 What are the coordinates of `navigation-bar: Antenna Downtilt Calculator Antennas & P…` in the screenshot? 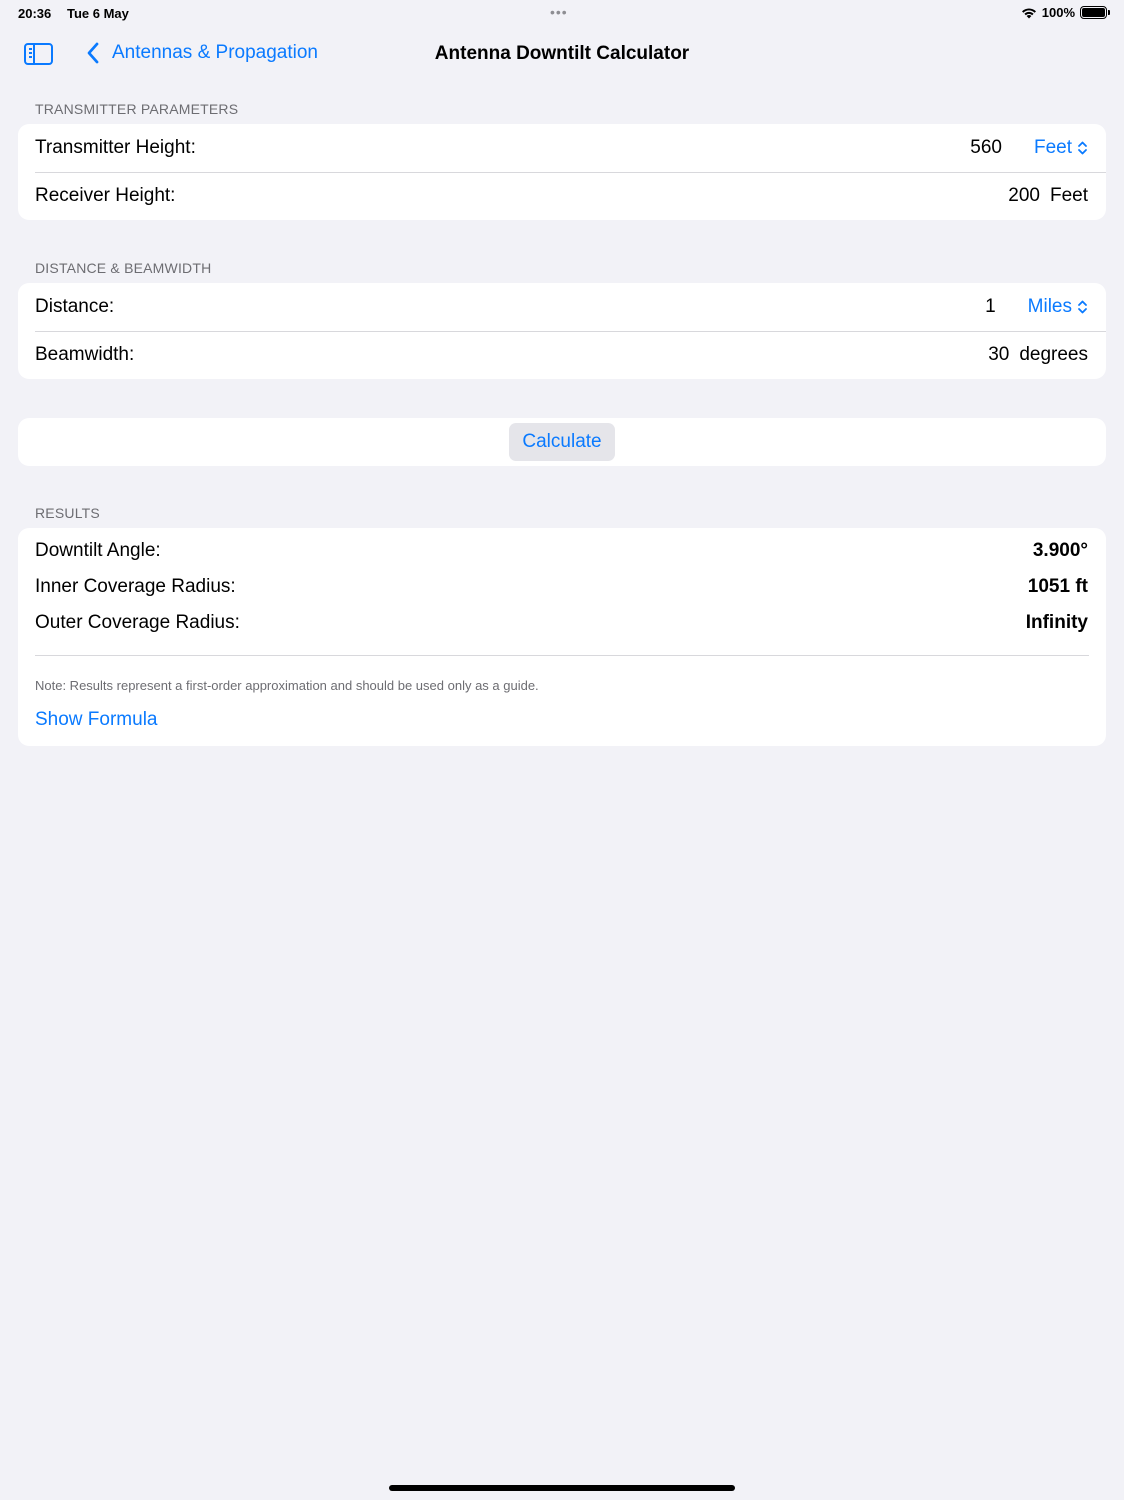 It's located at (562, 54).